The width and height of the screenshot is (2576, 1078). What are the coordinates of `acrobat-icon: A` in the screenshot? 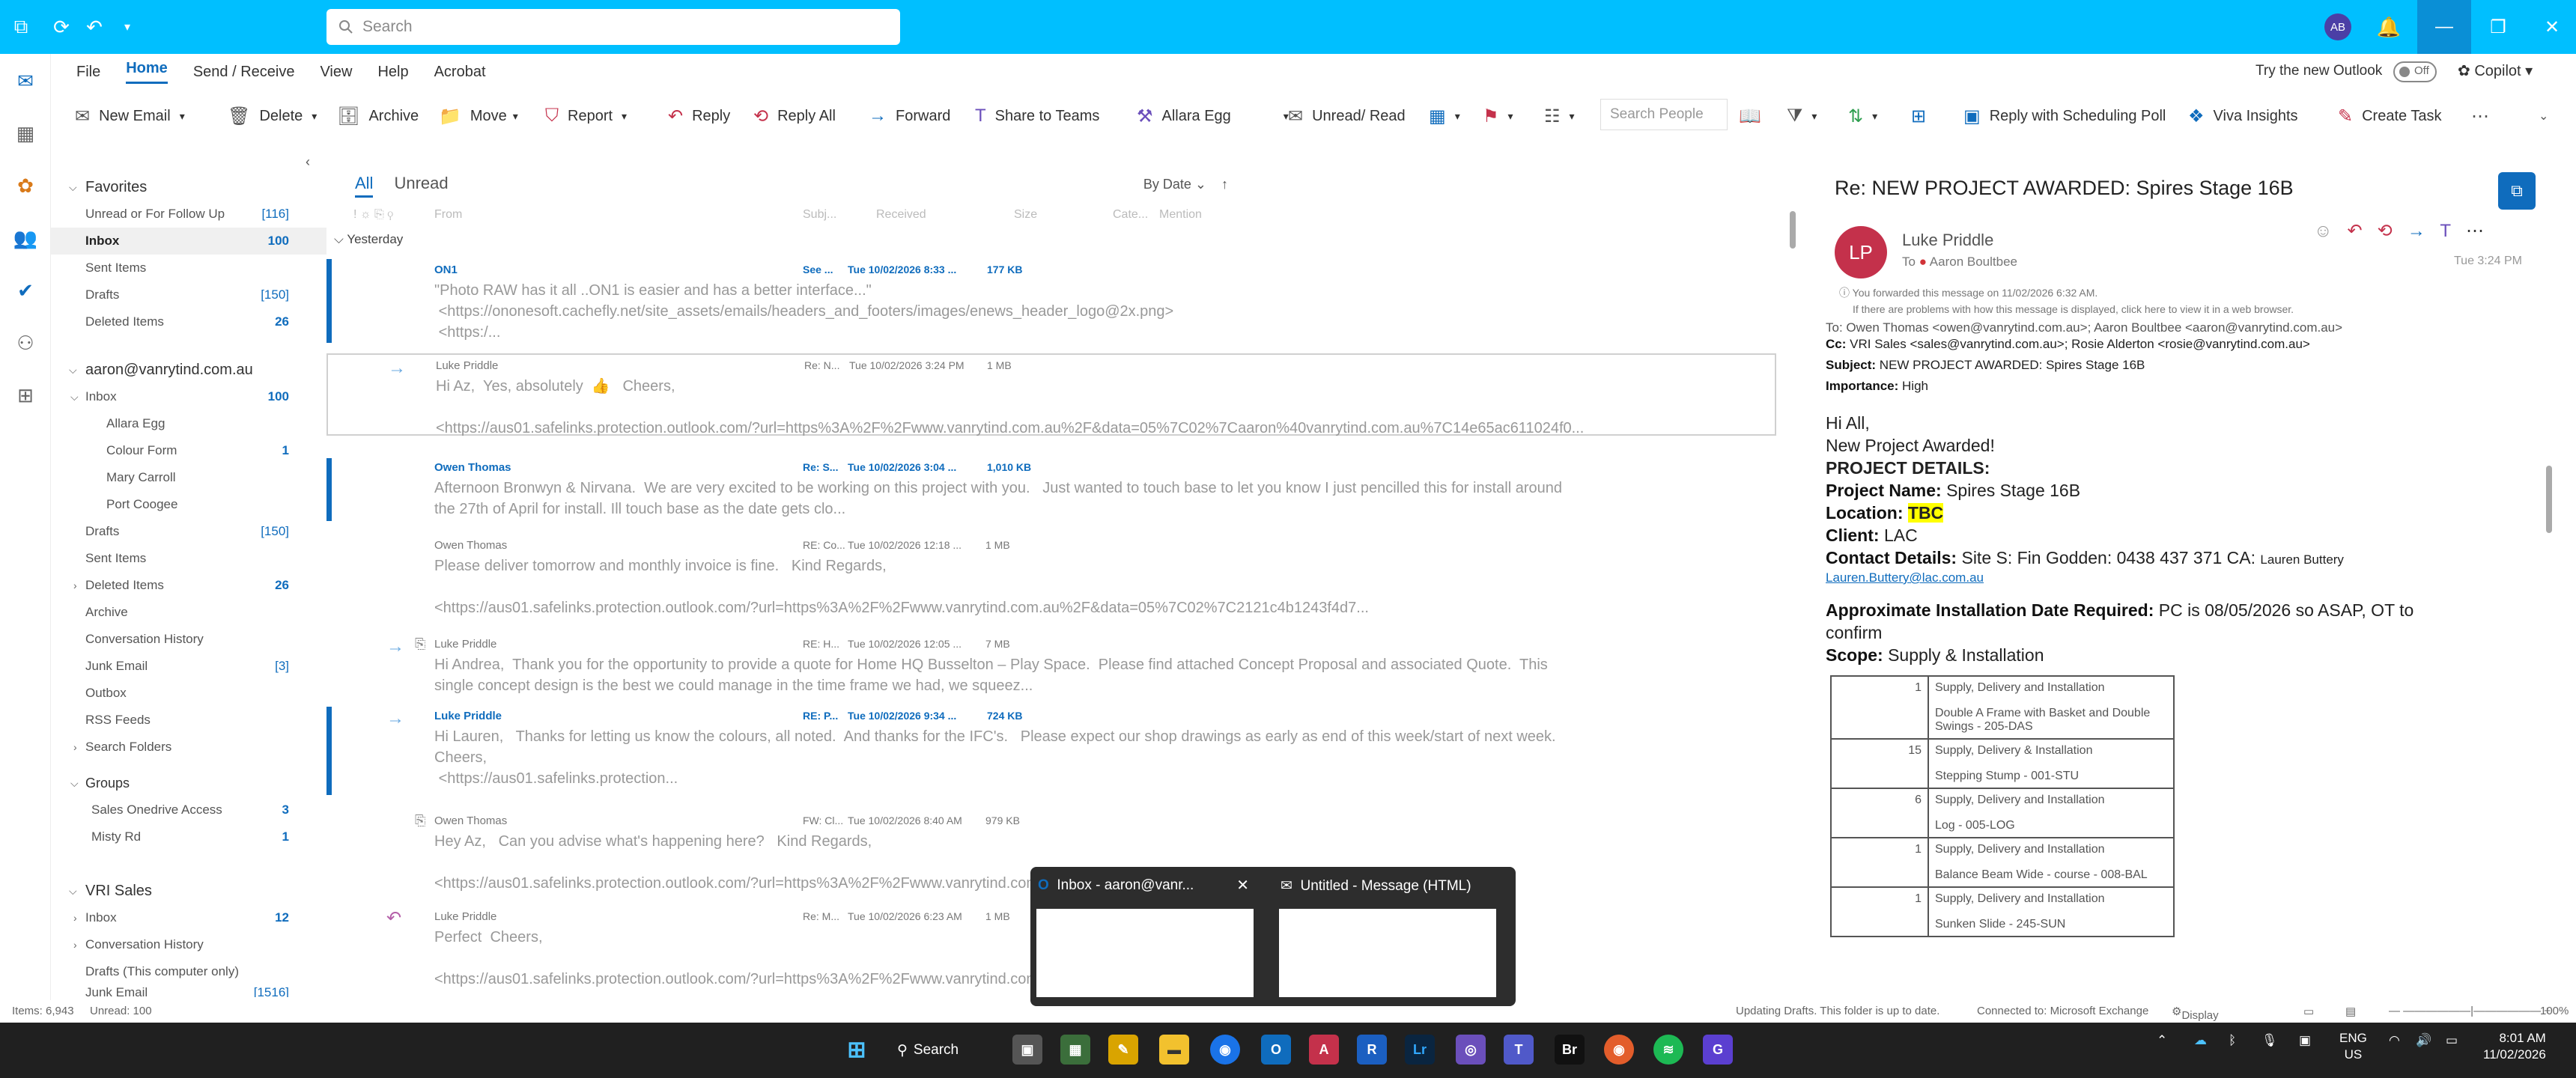 It's located at (1324, 1050).